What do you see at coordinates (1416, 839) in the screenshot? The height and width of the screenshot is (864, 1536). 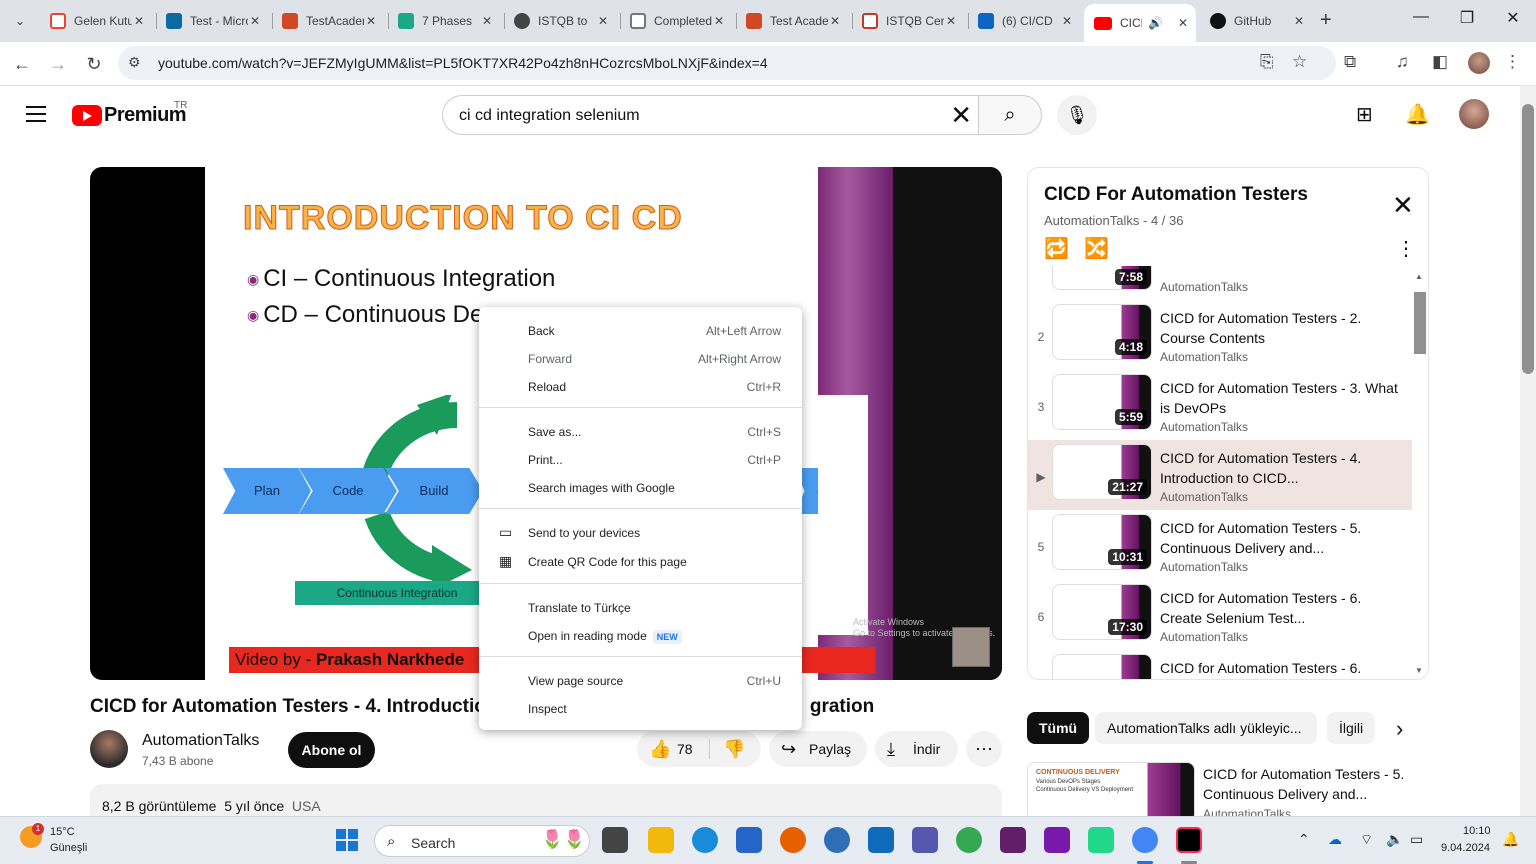 I see `battery-icon: ▭` at bounding box center [1416, 839].